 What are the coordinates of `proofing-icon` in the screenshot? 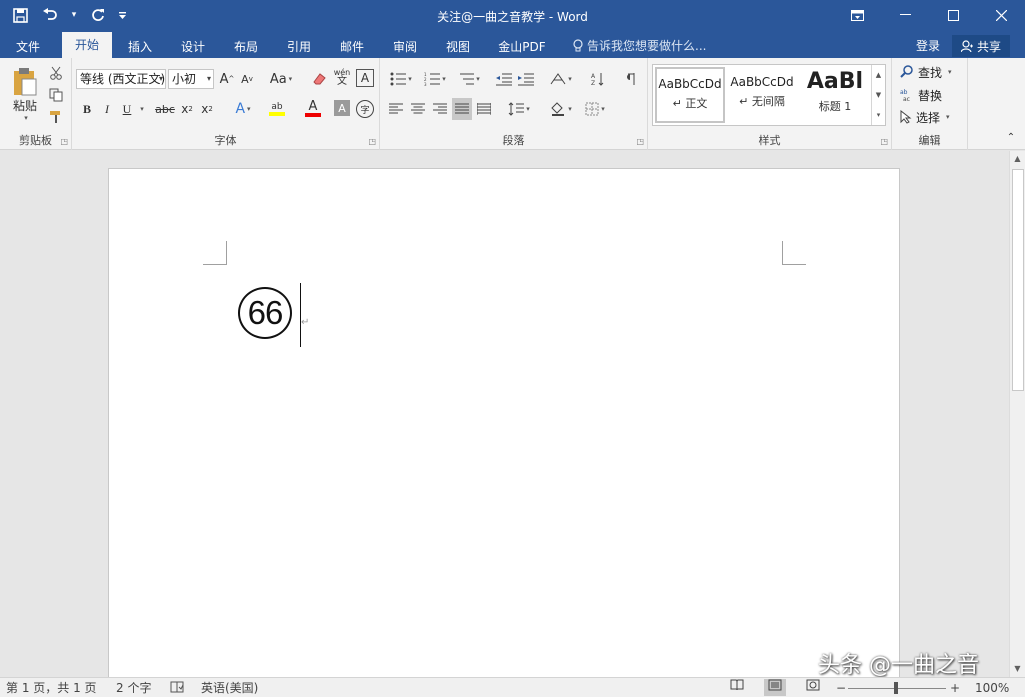 It's located at (177, 688).